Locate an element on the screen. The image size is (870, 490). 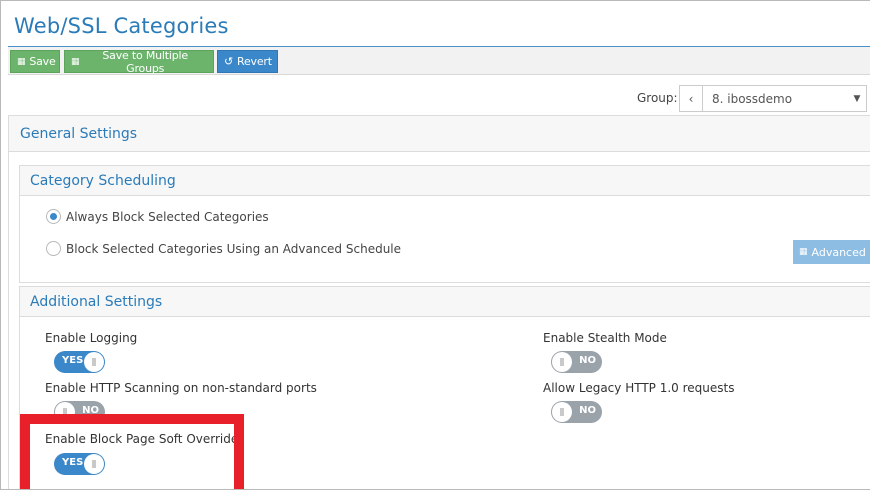
toggle-enable-http-scanning: NO is located at coordinates (79, 412).